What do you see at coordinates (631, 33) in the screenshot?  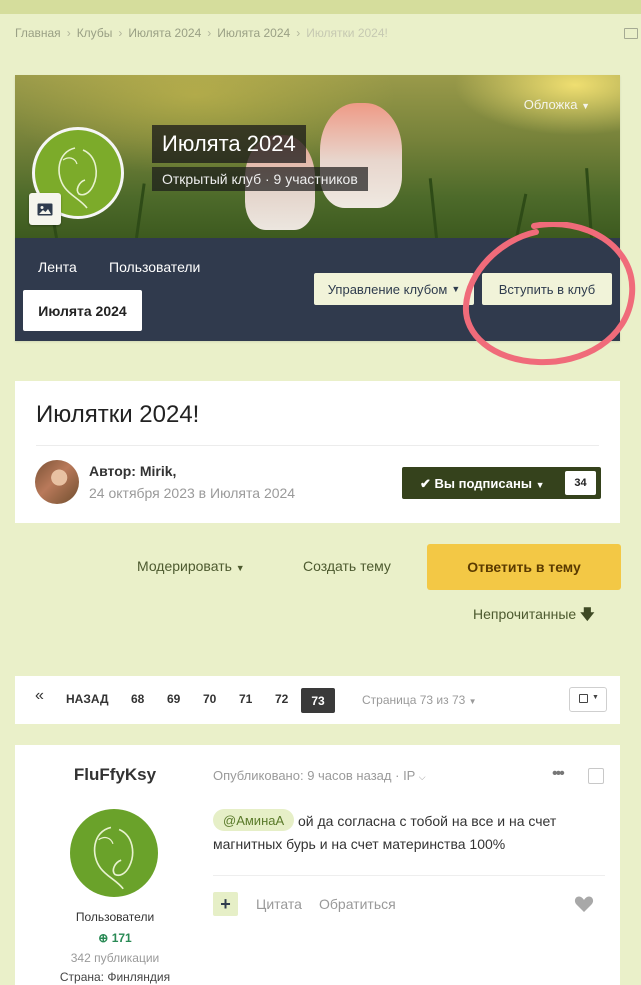 I see `rss-icon` at bounding box center [631, 33].